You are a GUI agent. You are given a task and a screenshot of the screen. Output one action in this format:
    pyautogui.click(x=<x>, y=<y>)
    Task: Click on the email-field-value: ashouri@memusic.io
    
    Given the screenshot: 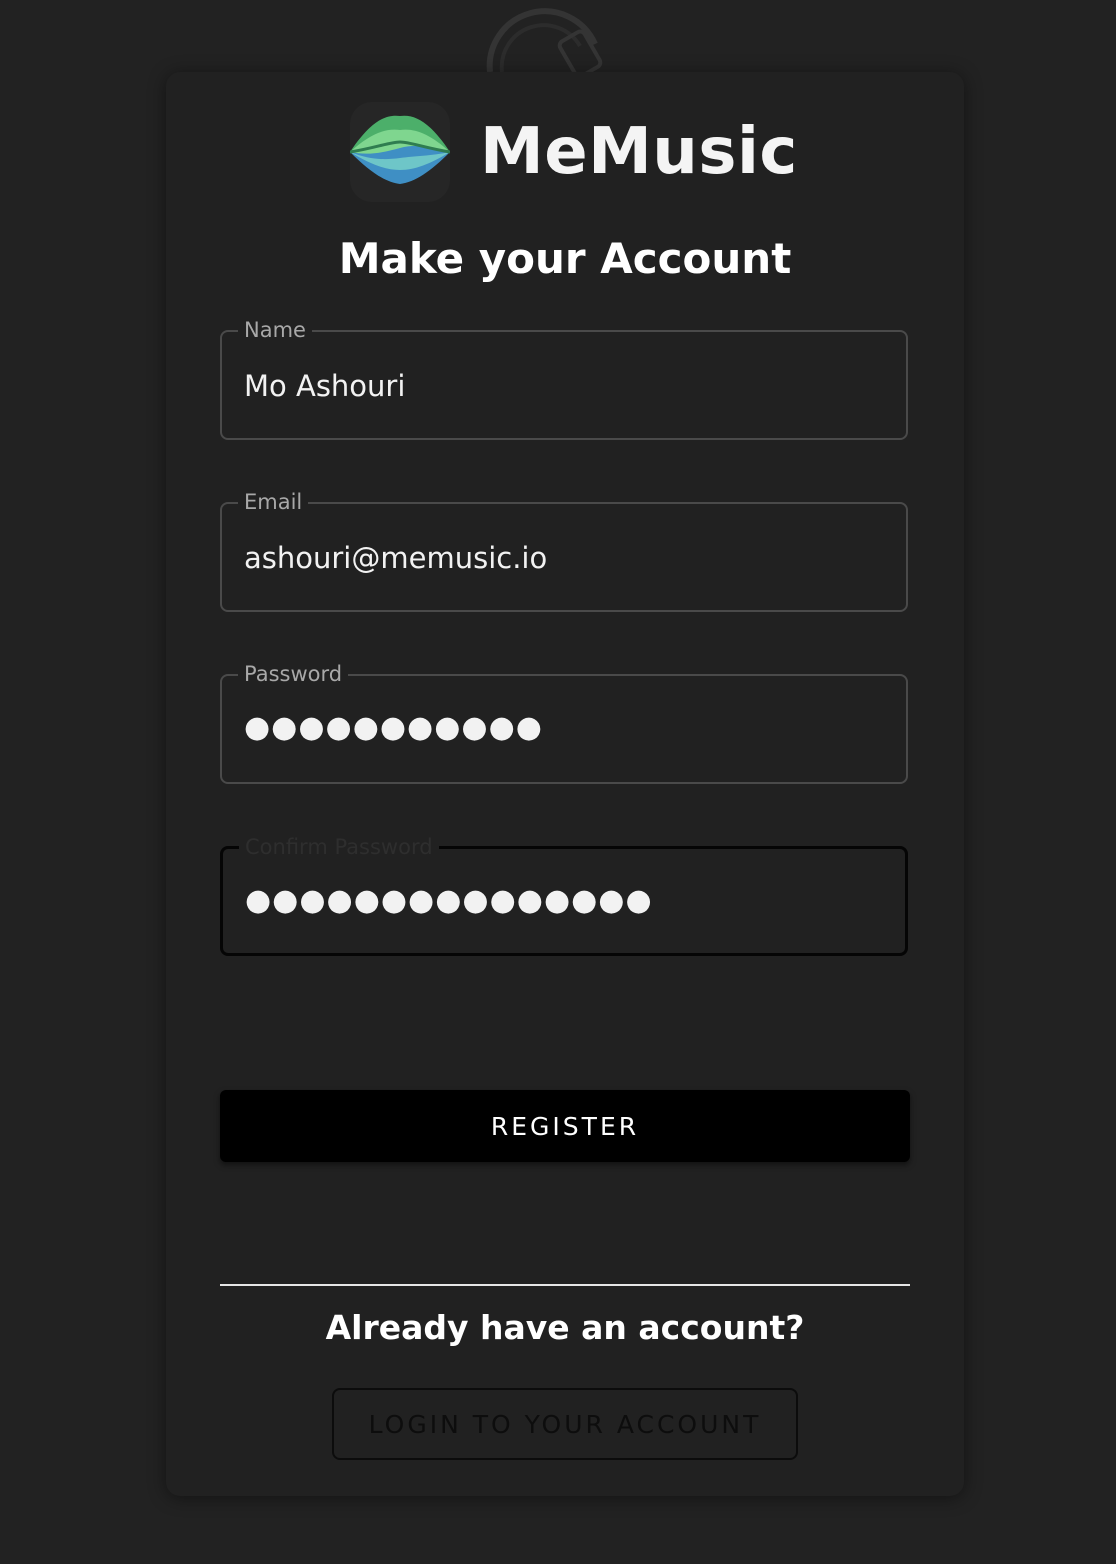 What is the action you would take?
    pyautogui.click(x=395, y=558)
    